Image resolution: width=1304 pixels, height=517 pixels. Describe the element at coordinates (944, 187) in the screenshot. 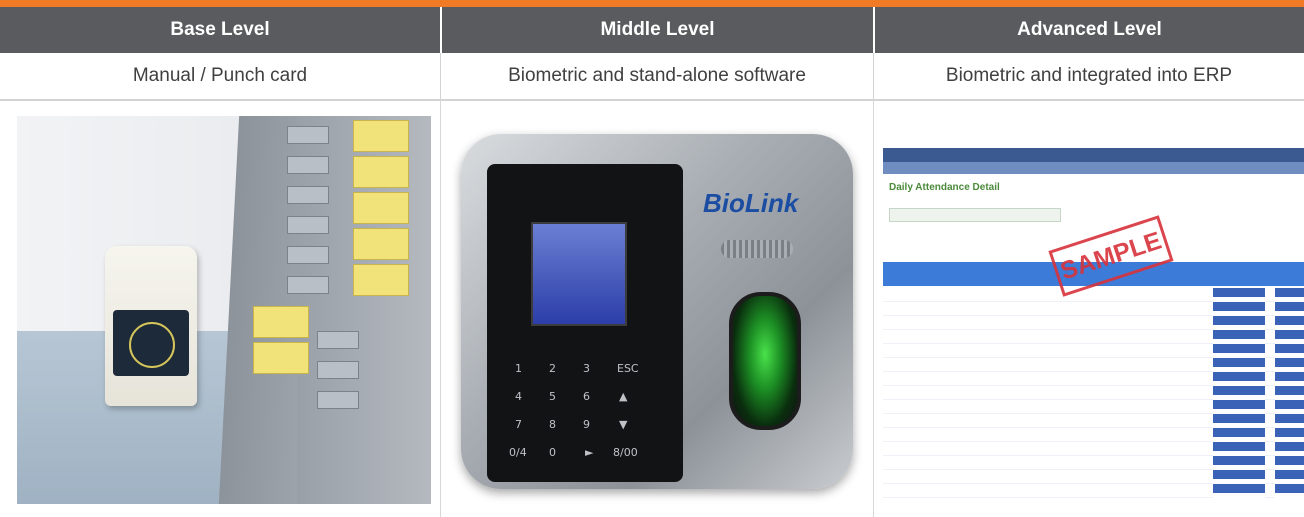

I see `erp-page-title: Daily Attendance Detail` at that location.